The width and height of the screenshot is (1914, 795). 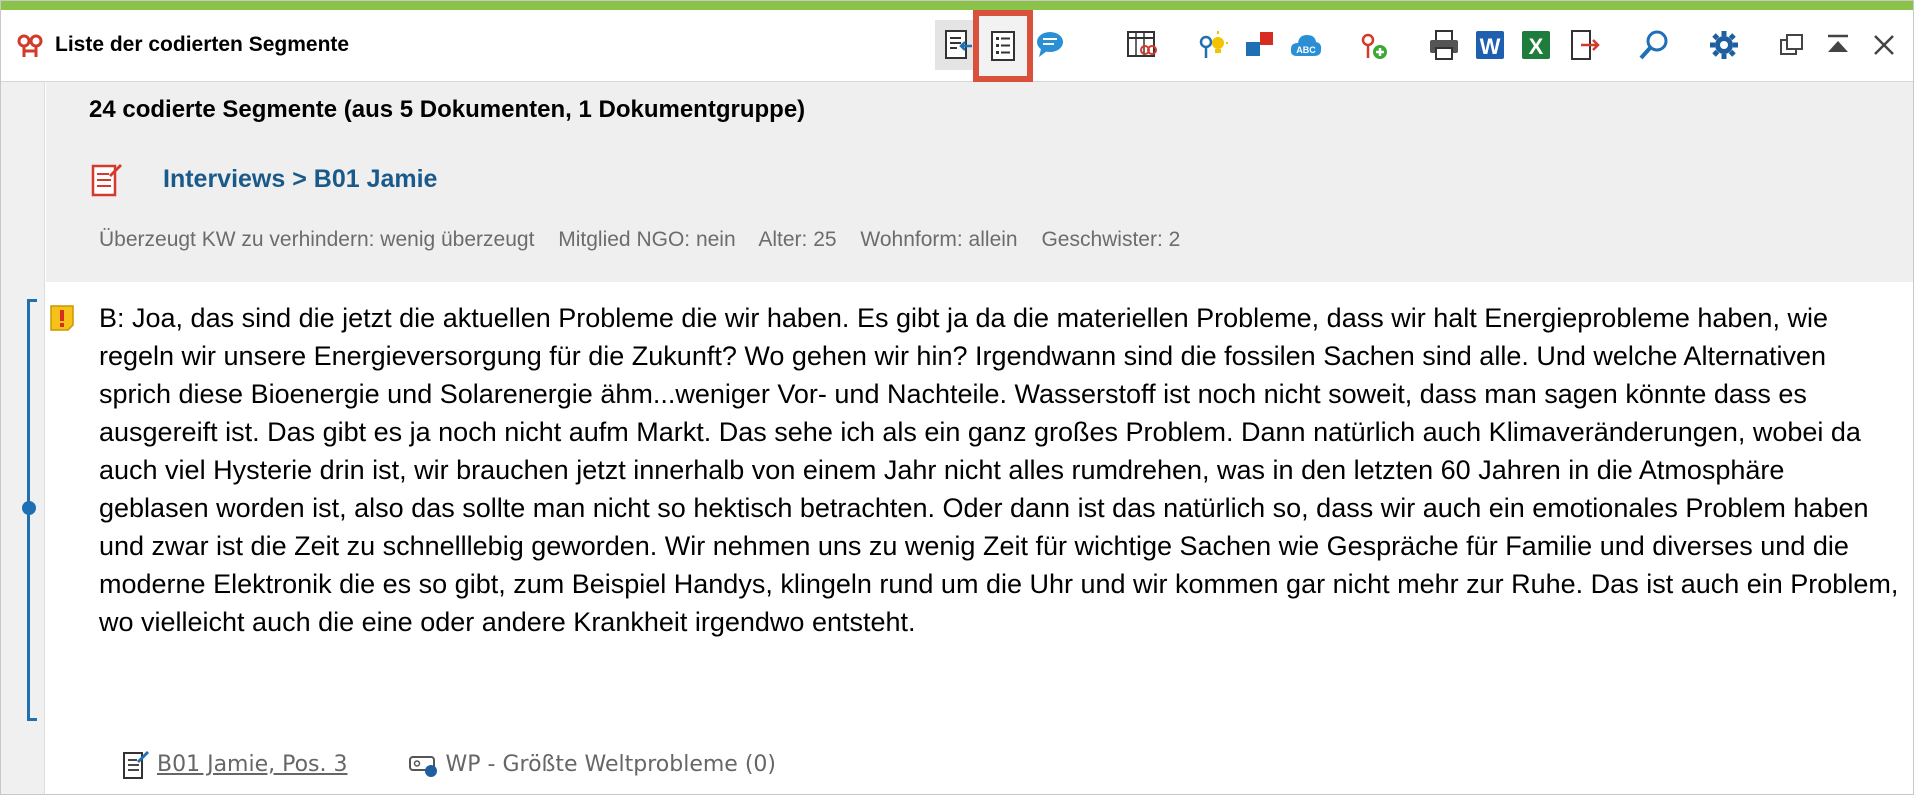 I want to click on search-button, so click(x=1654, y=45).